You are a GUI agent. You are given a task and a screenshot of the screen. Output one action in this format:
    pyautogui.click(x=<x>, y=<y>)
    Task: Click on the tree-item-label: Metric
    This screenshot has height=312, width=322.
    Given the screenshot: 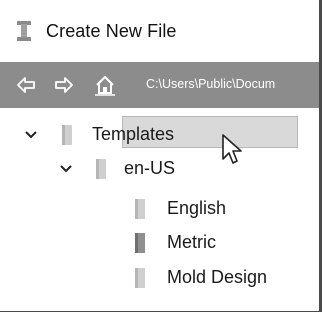 What is the action you would take?
    pyautogui.click(x=191, y=242)
    